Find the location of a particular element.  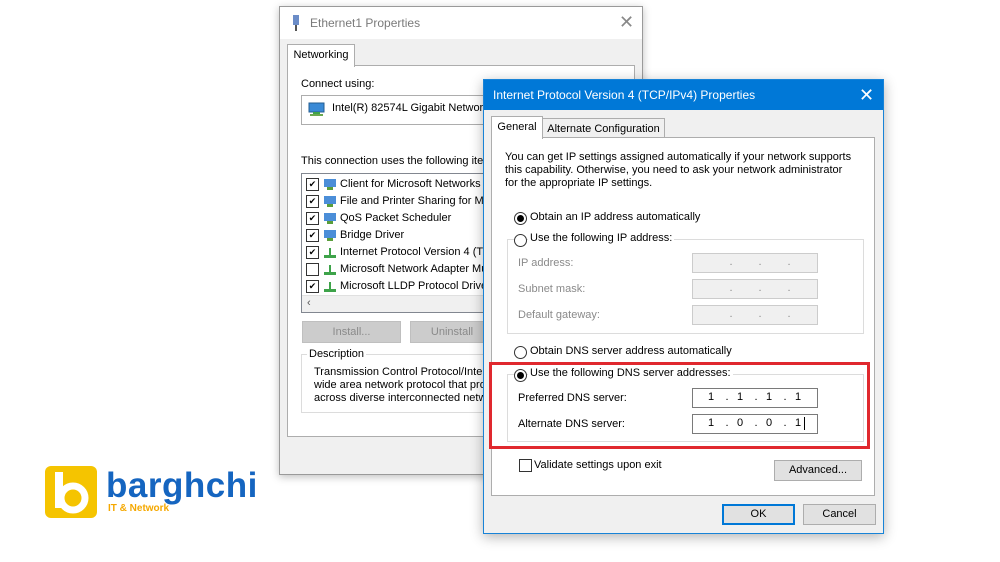

validate-label: Validate settings upon exit is located at coordinates (598, 465).